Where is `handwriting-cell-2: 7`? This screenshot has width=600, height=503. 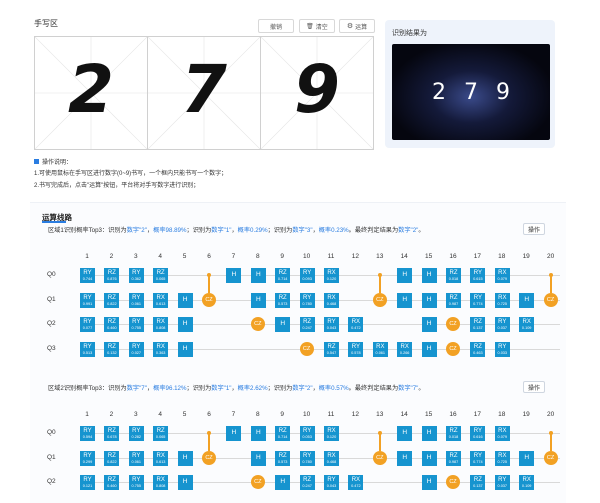 handwriting-cell-2: 7 is located at coordinates (204, 93).